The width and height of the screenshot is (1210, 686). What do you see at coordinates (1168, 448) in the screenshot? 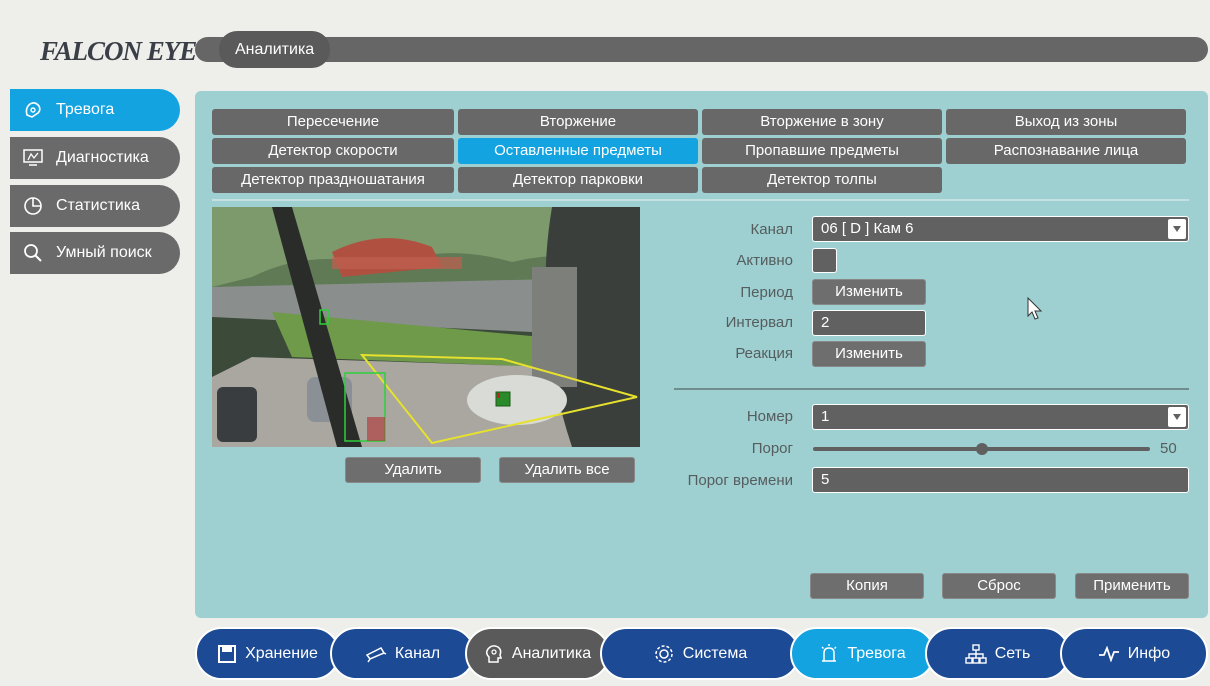
I see `threshold-value: 50` at bounding box center [1168, 448].